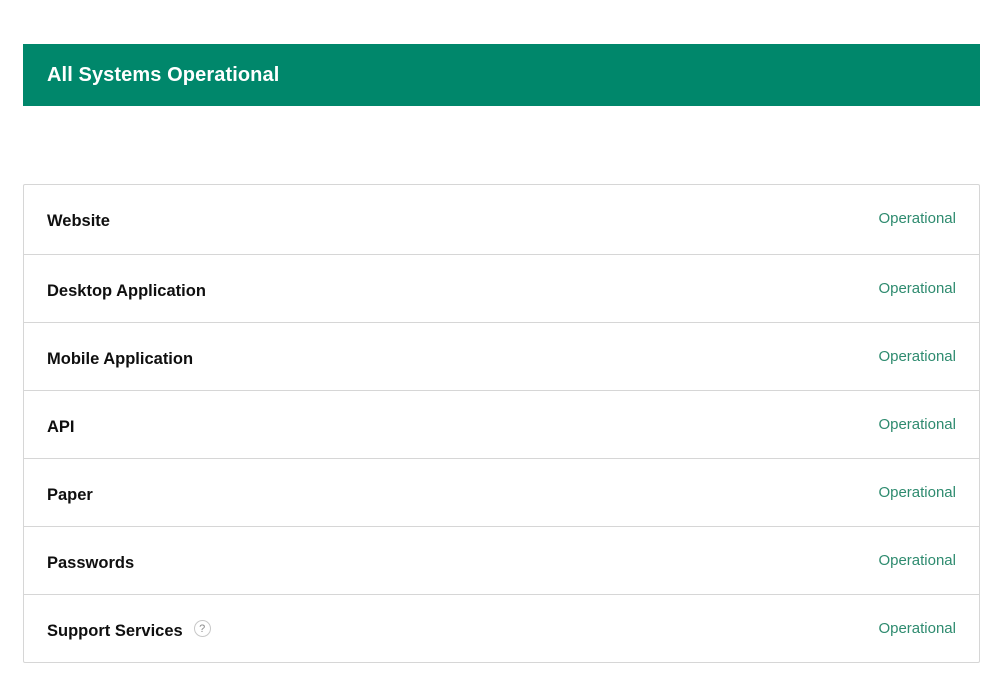 The width and height of the screenshot is (1007, 697). I want to click on component-row-paper: Paper Operational, so click(501, 492).